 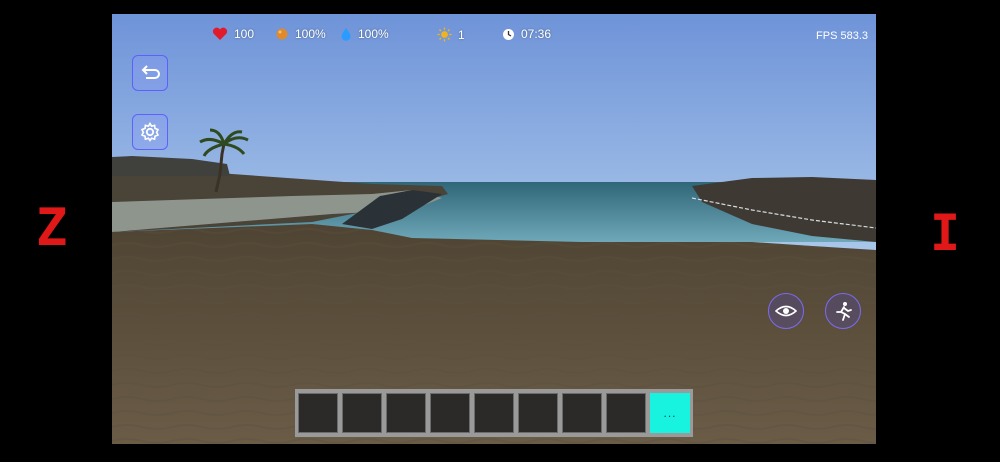 What do you see at coordinates (220, 33) in the screenshot?
I see `heart-icon` at bounding box center [220, 33].